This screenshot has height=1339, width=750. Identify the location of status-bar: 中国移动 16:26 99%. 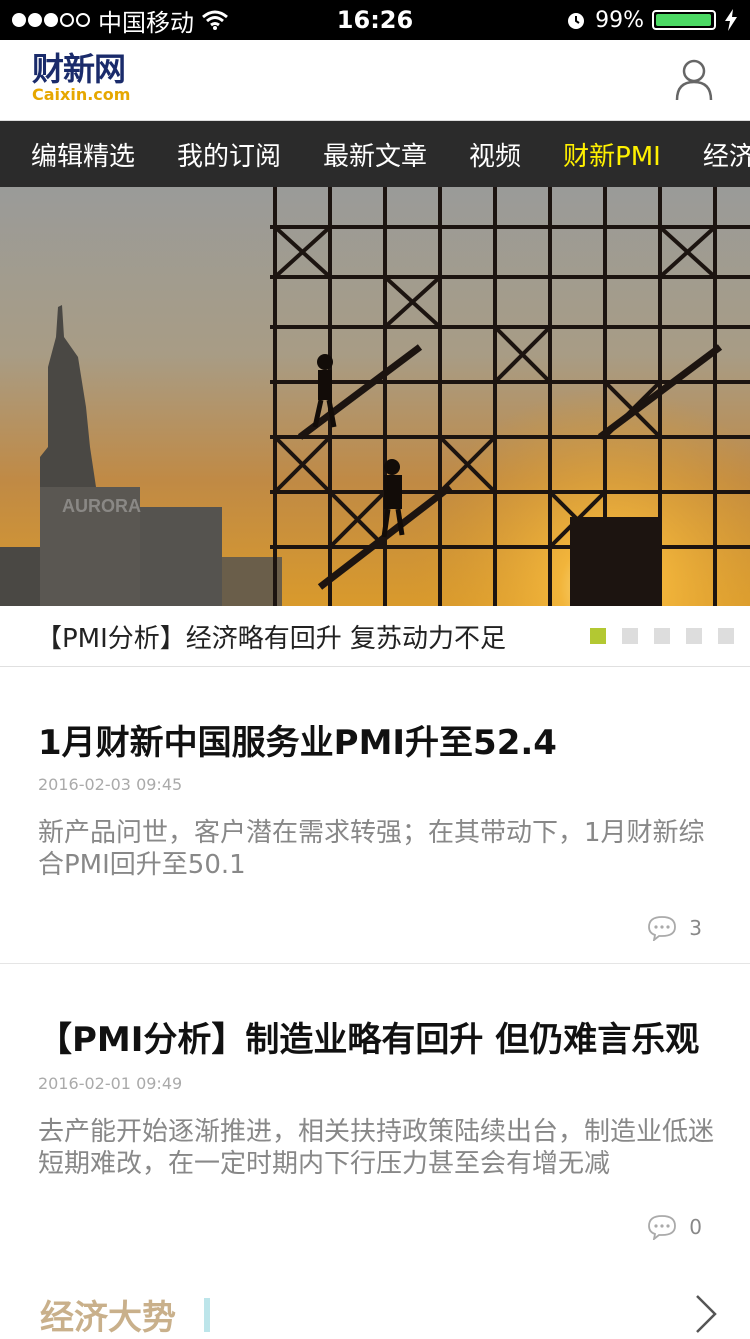
(375, 20).